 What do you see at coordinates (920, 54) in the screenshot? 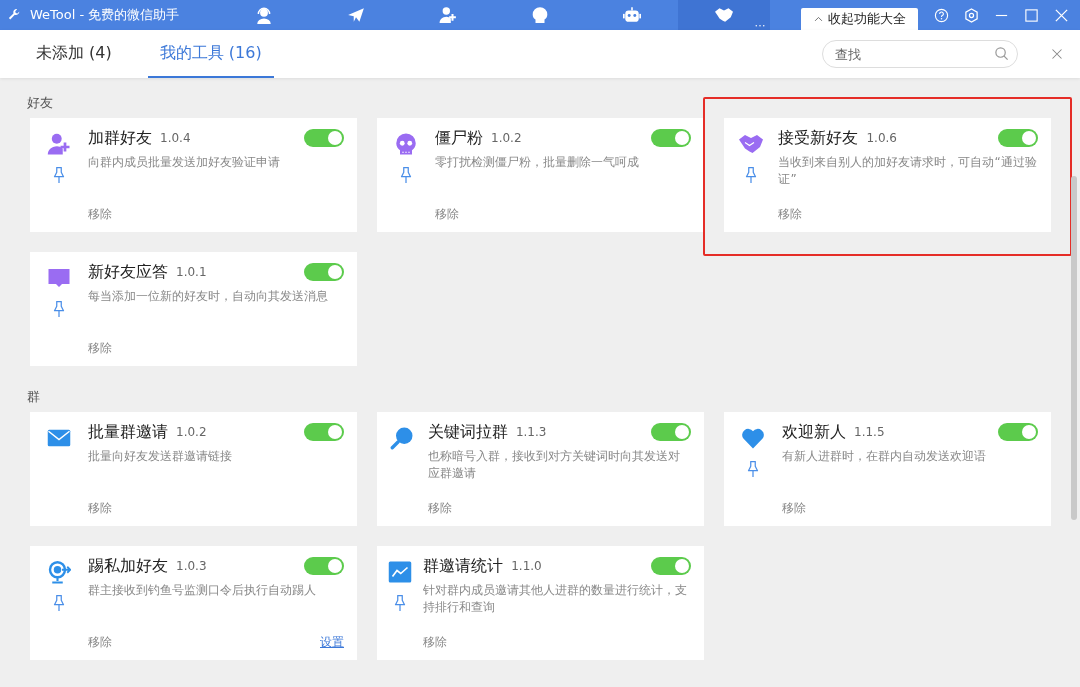
I see `search-field: 查找` at bounding box center [920, 54].